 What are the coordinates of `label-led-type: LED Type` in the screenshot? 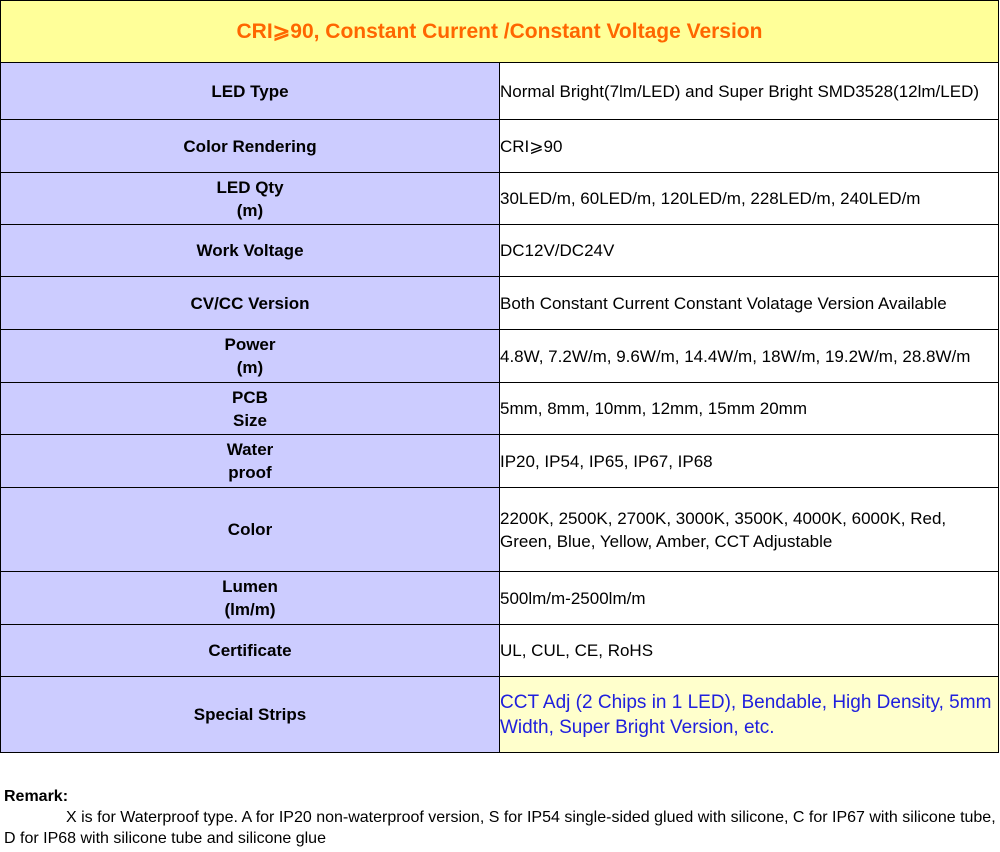 It's located at (250, 91).